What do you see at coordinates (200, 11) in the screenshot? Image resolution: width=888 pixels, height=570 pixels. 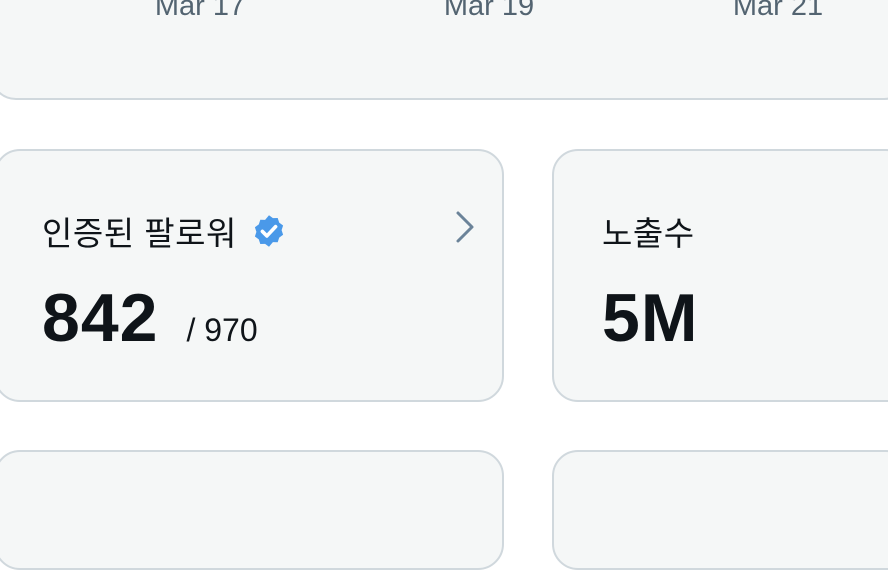 I see `x-axis-tick: Mar 17` at bounding box center [200, 11].